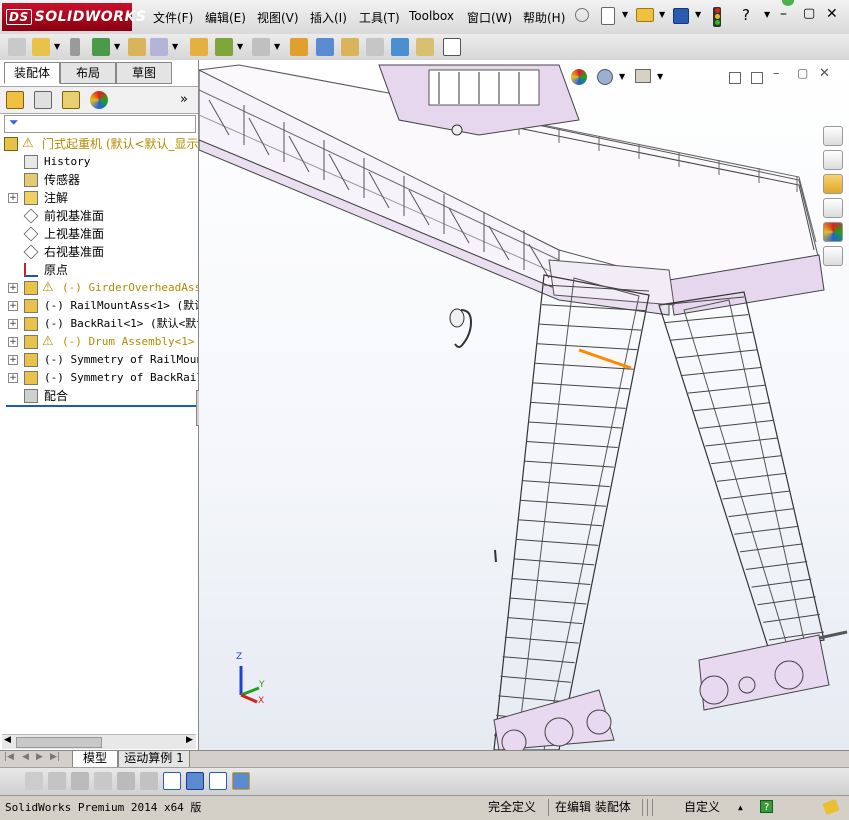  I want to click on tree-item: + (-) Symmetry of BackRail<, so click(99, 378).